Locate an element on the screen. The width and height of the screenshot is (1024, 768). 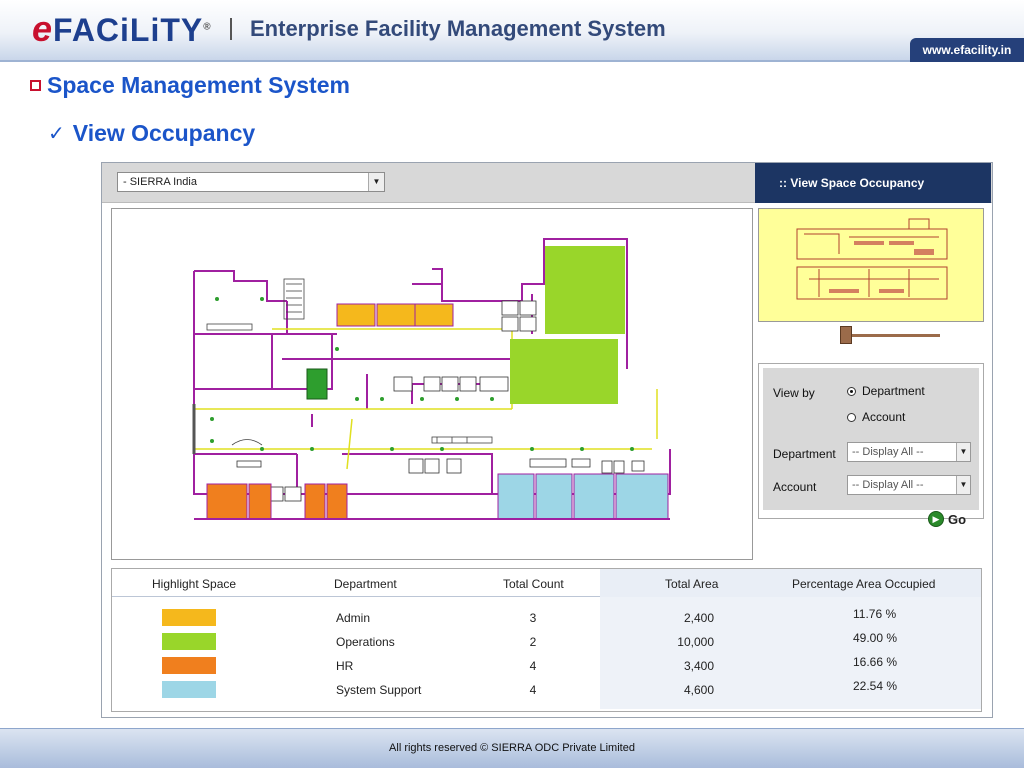
cell-department: HR is located at coordinates (345, 666).